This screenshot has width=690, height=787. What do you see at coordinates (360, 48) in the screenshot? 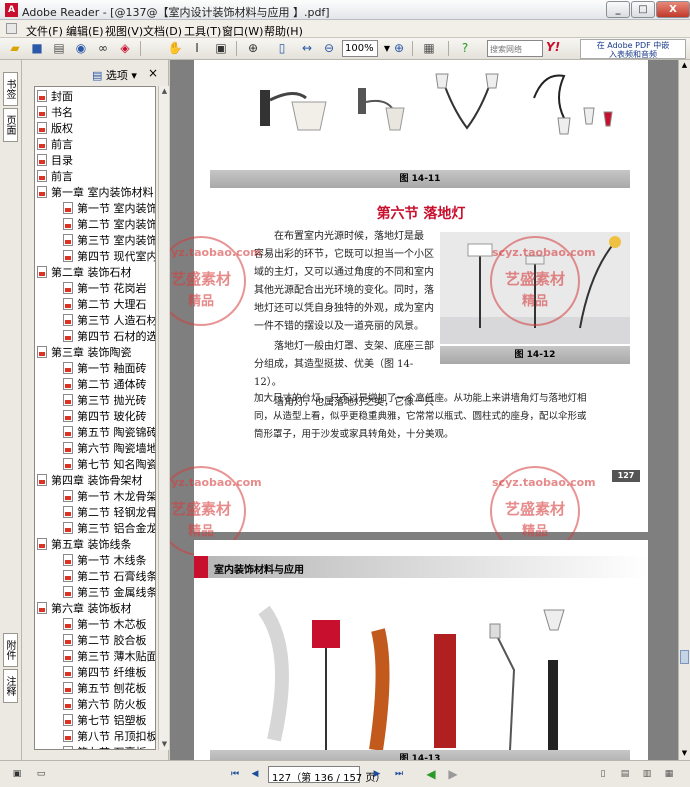
I see `zoom-level-input: 100%` at bounding box center [360, 48].